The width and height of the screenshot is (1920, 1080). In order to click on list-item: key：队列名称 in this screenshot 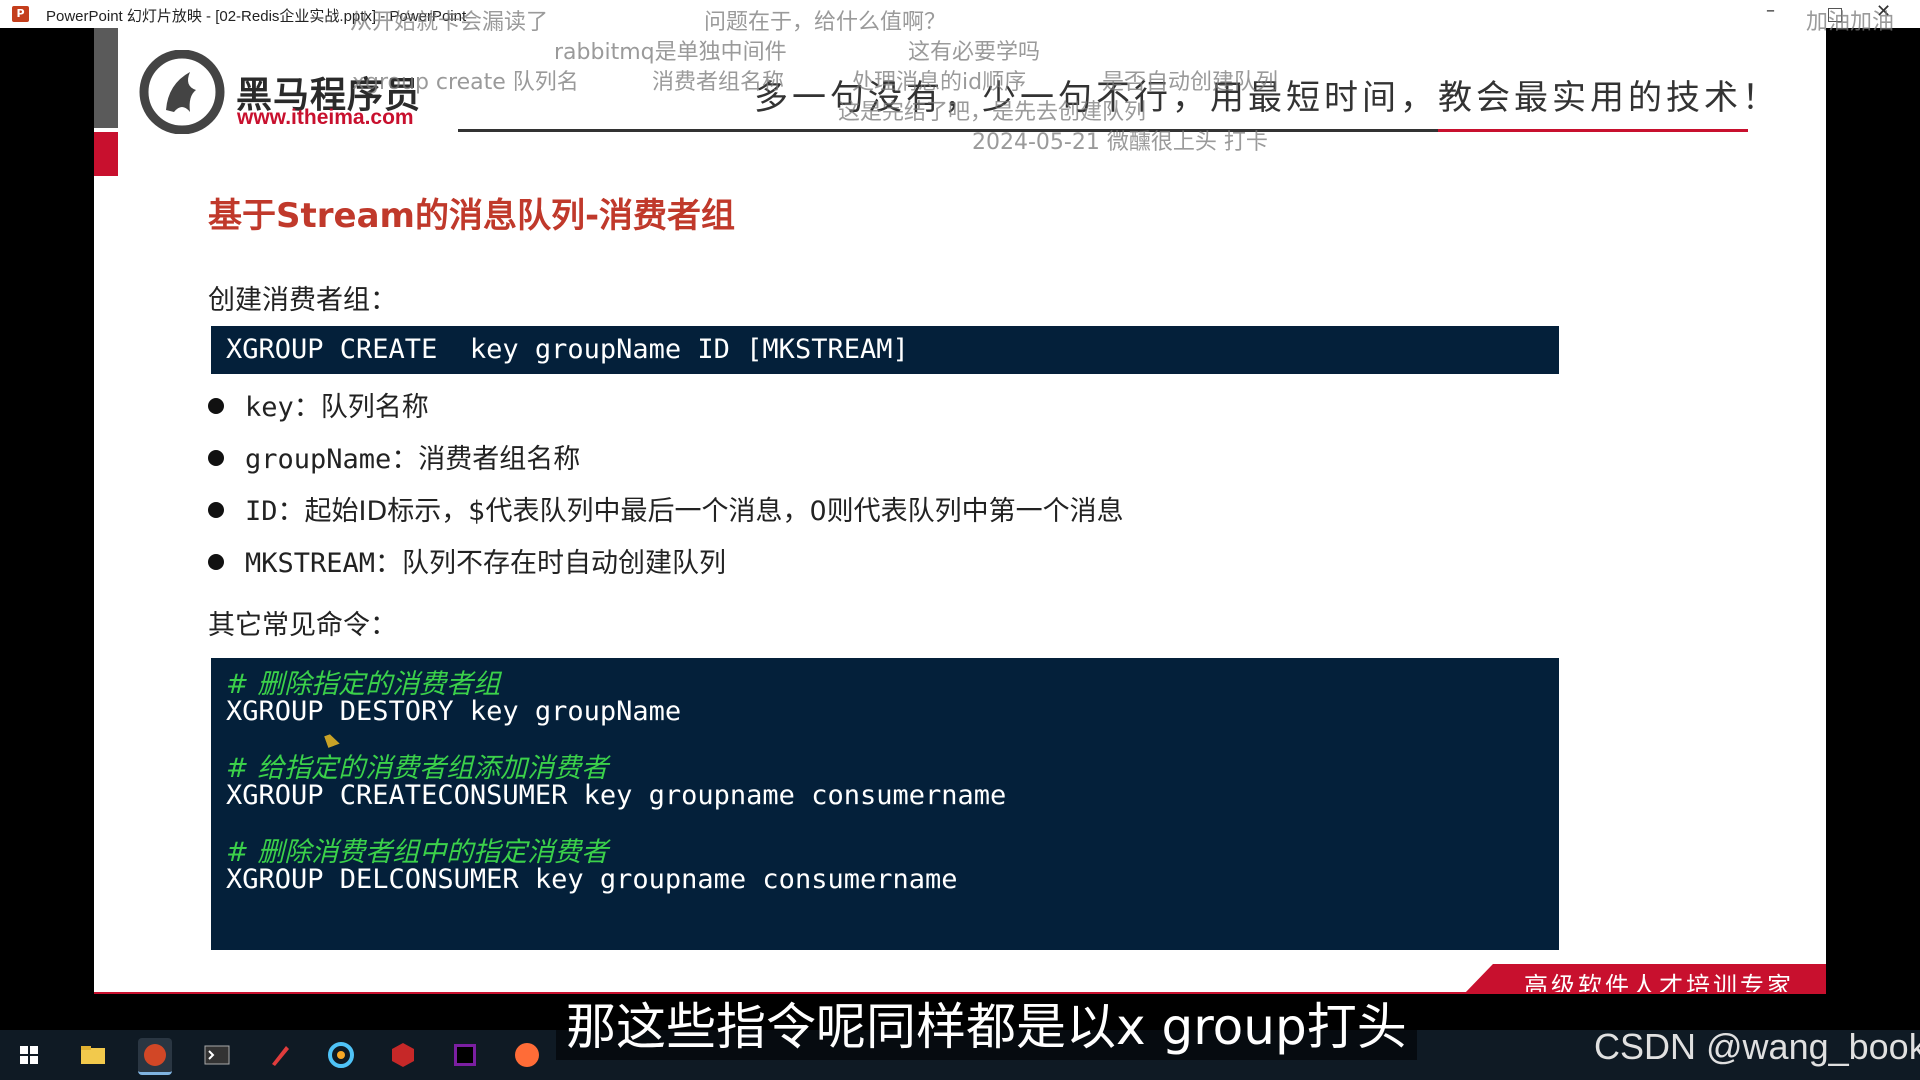, I will do `click(666, 408)`.